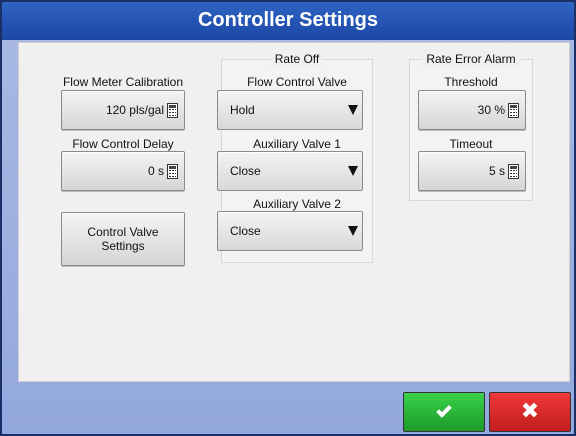 The height and width of the screenshot is (436, 576). Describe the element at coordinates (123, 171) in the screenshot. I see `flow-control-delay-button: 0 s` at that location.